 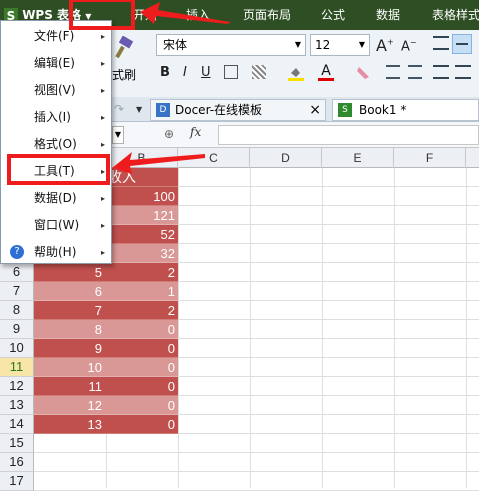 What do you see at coordinates (185, 13) in the screenshot?
I see `arrow-to-menu-icon` at bounding box center [185, 13].